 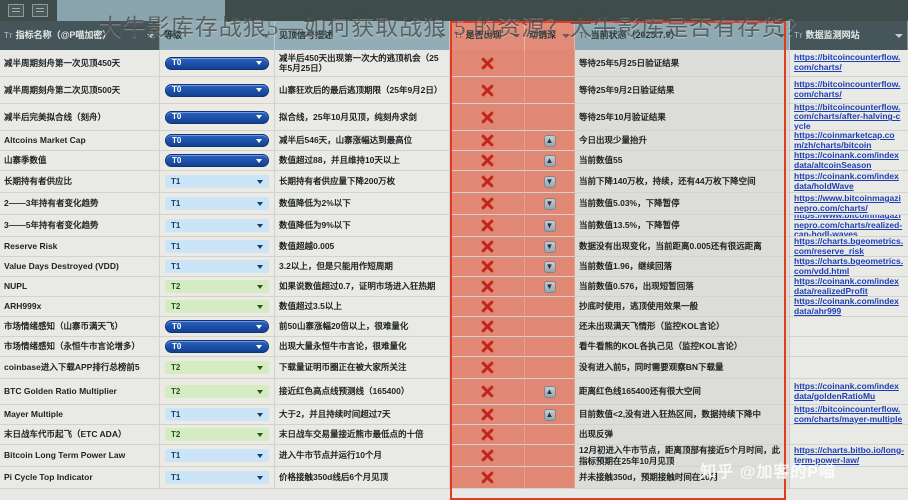 What do you see at coordinates (80, 392) in the screenshot?
I see `cell-indicator-name: BTC Golden Ratio Multiplier` at bounding box center [80, 392].